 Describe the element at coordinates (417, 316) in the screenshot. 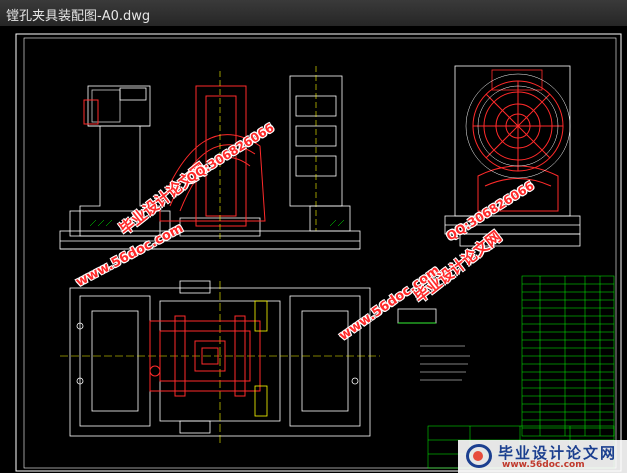

I see `detail-view` at that location.